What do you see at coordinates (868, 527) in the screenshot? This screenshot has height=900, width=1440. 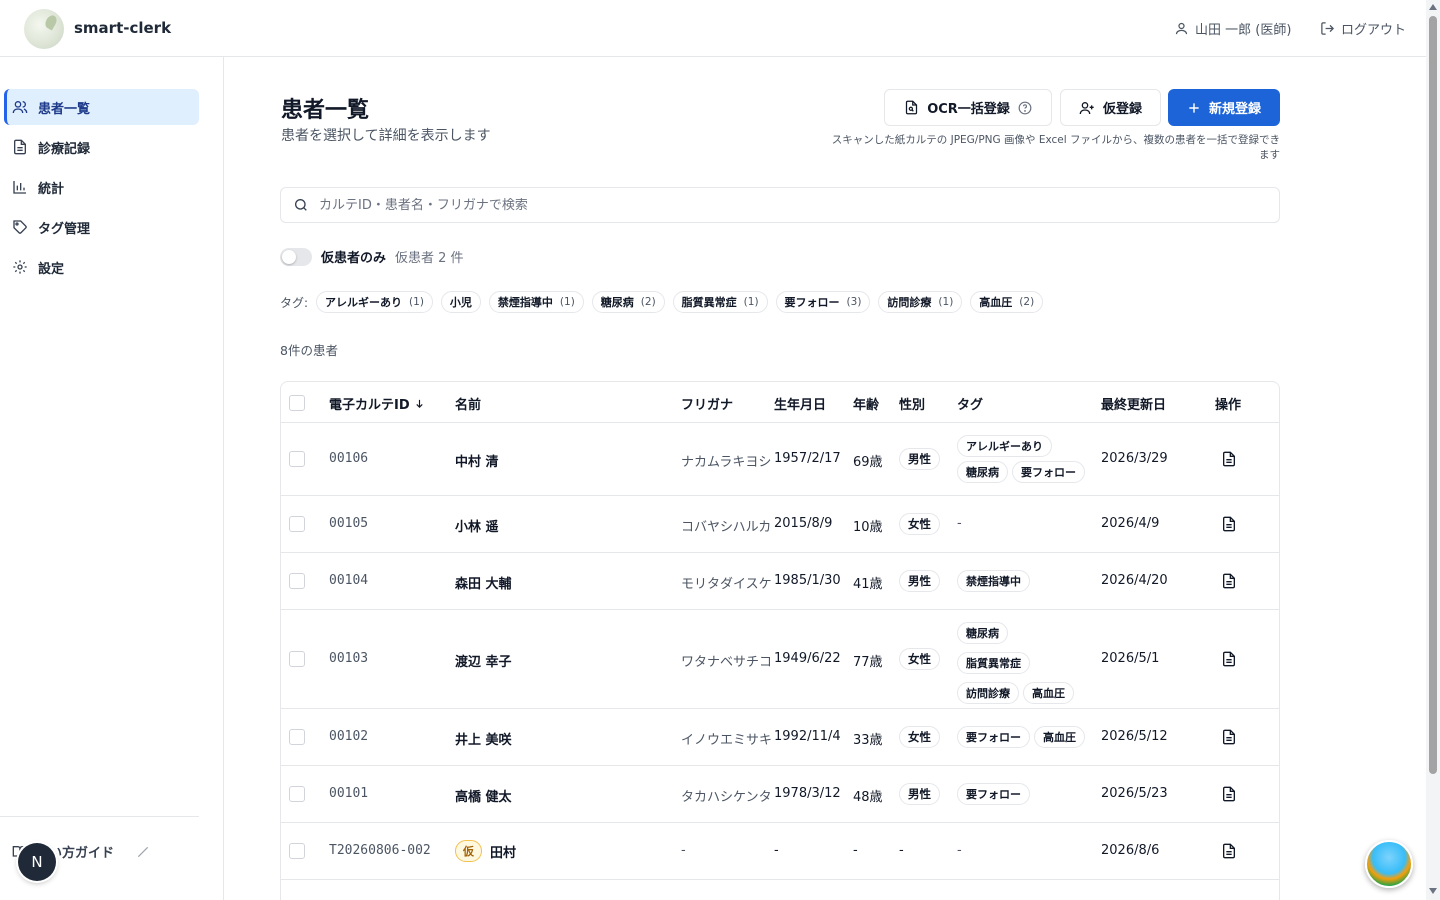 I see `patient-age: 10歳` at bounding box center [868, 527].